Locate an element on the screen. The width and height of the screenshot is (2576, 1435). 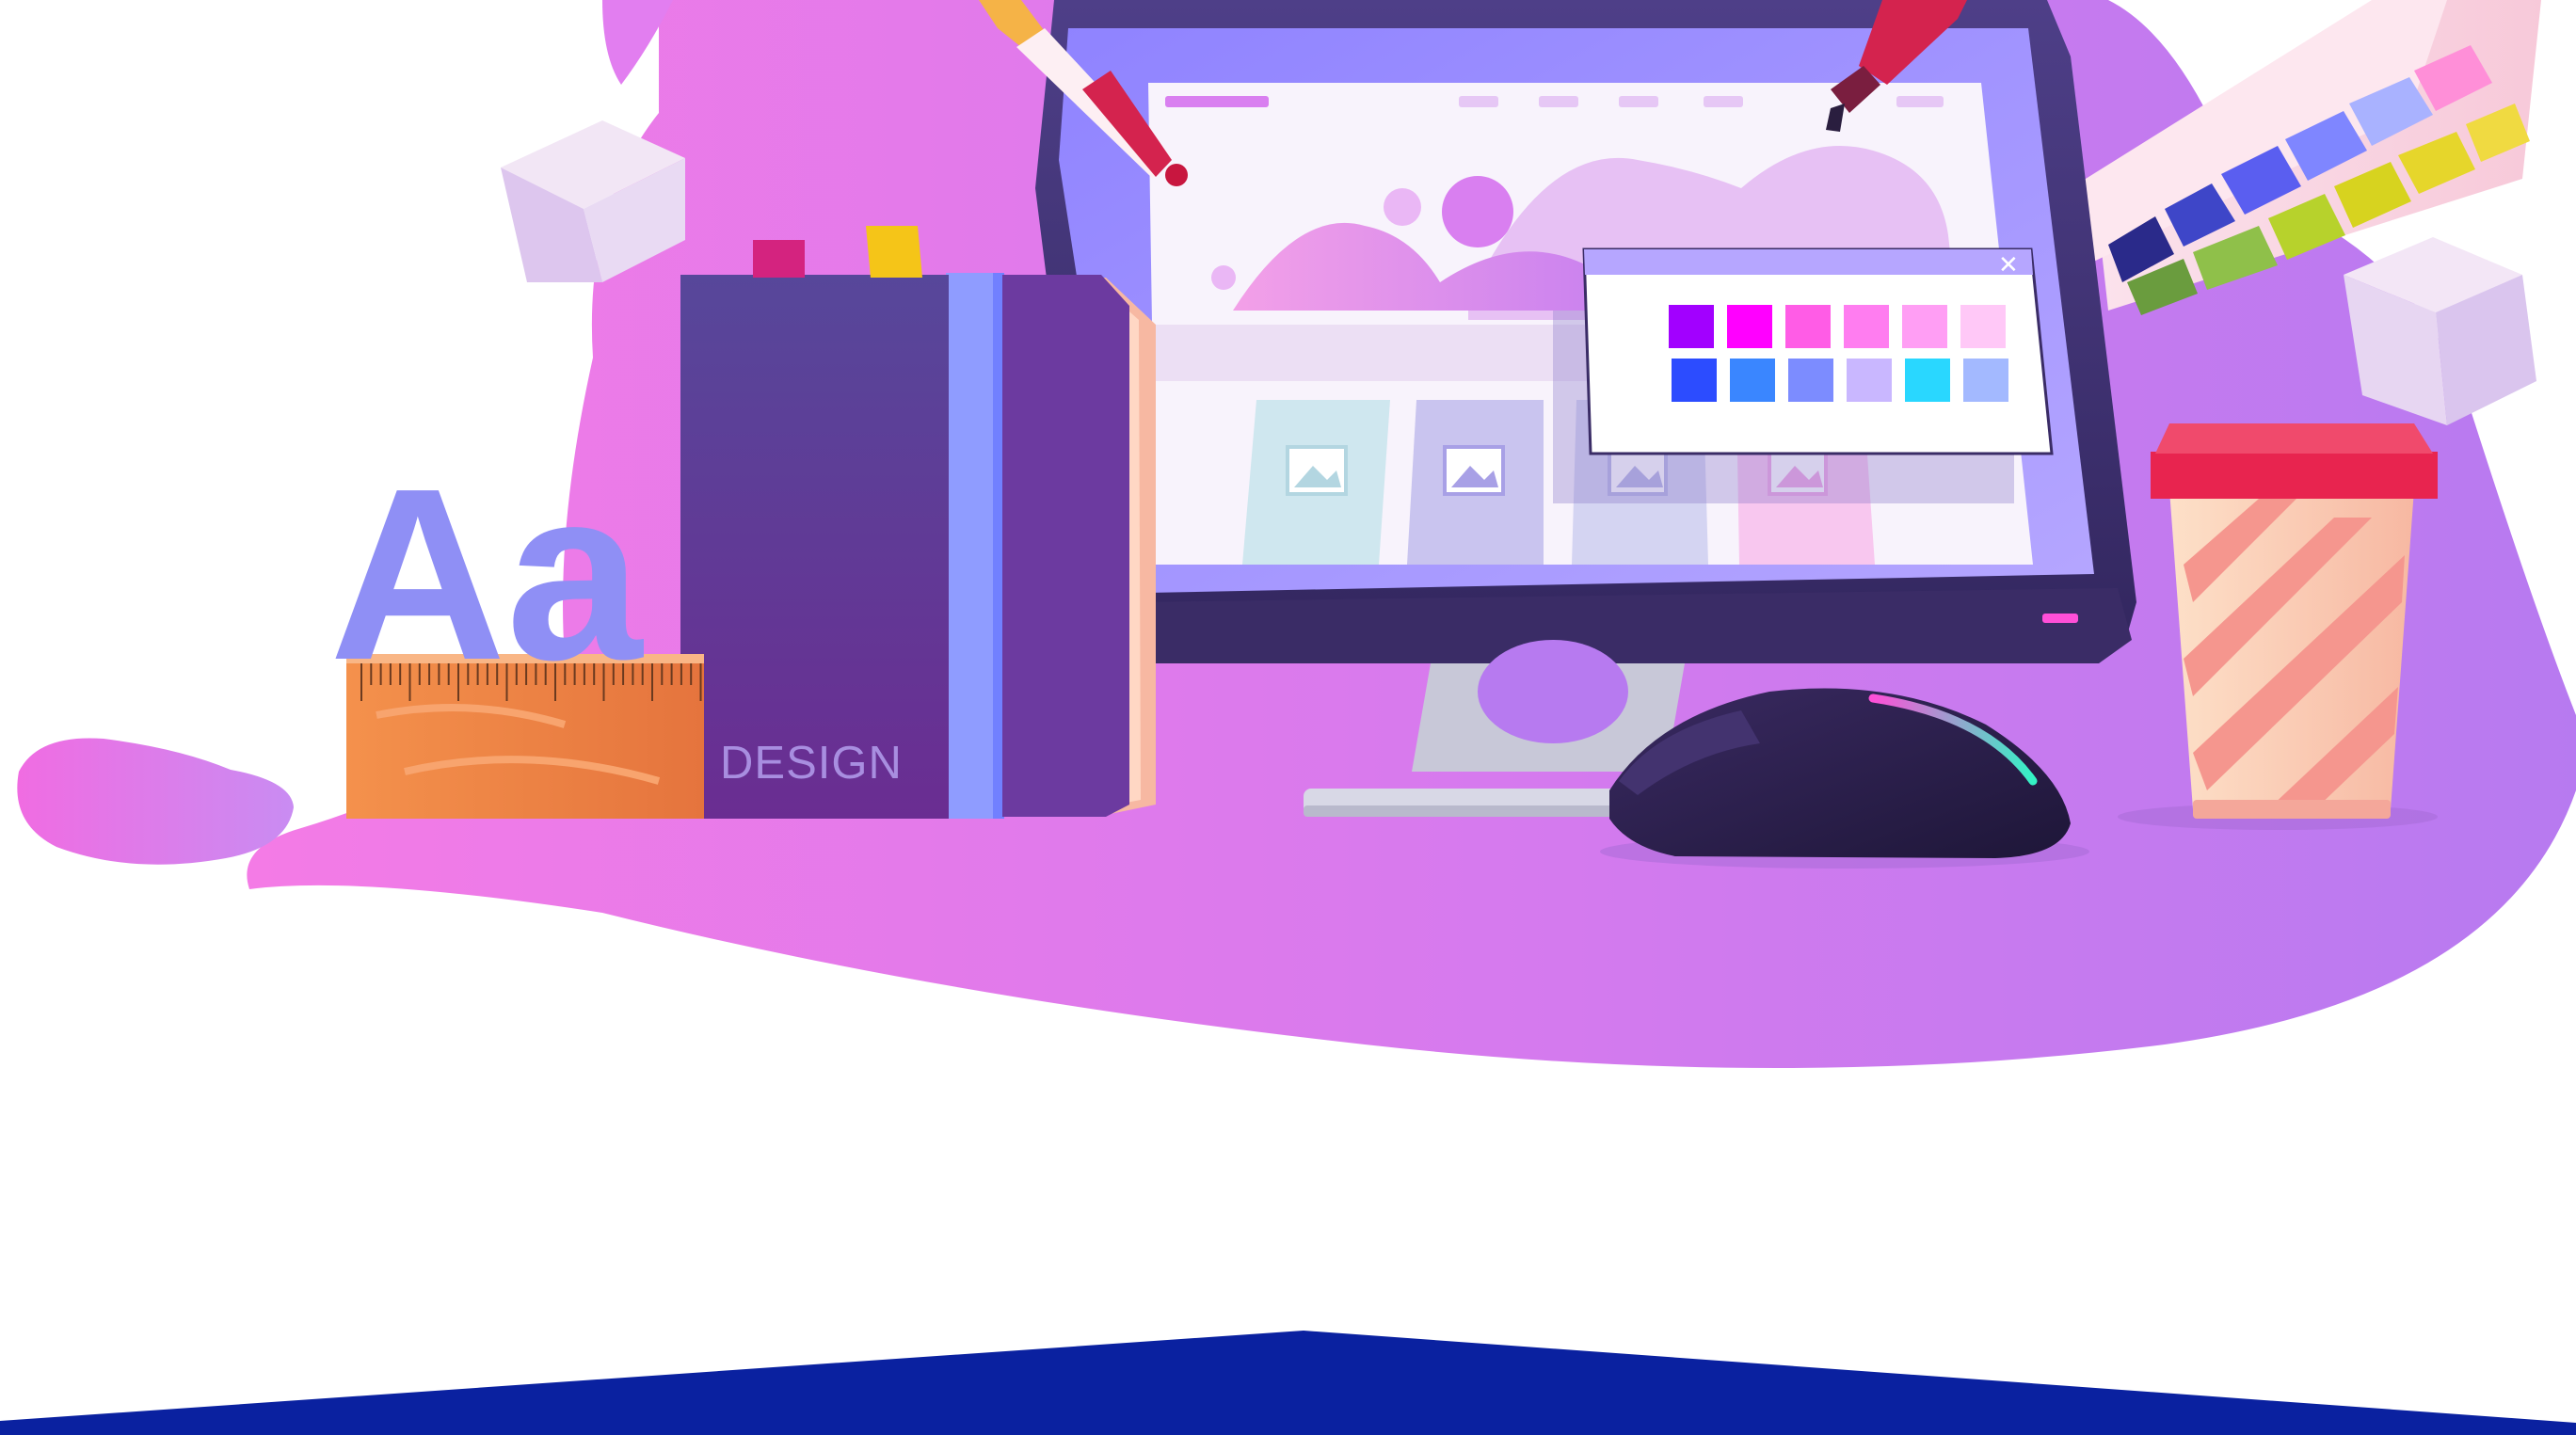
close-icon: ✕ is located at coordinates (2008, 265).